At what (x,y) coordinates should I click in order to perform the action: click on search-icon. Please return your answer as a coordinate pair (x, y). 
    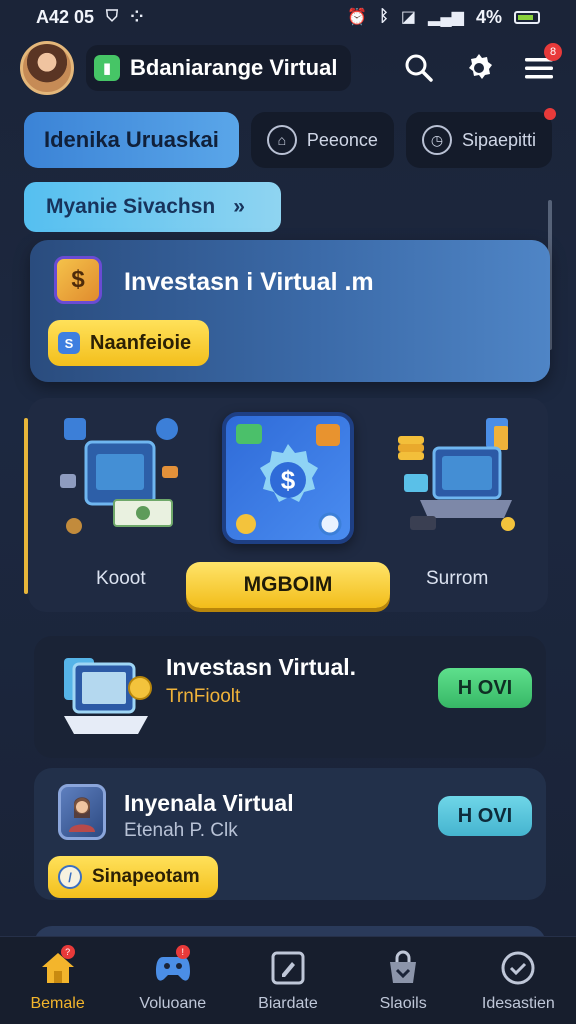
    Looking at the image, I should click on (419, 68).